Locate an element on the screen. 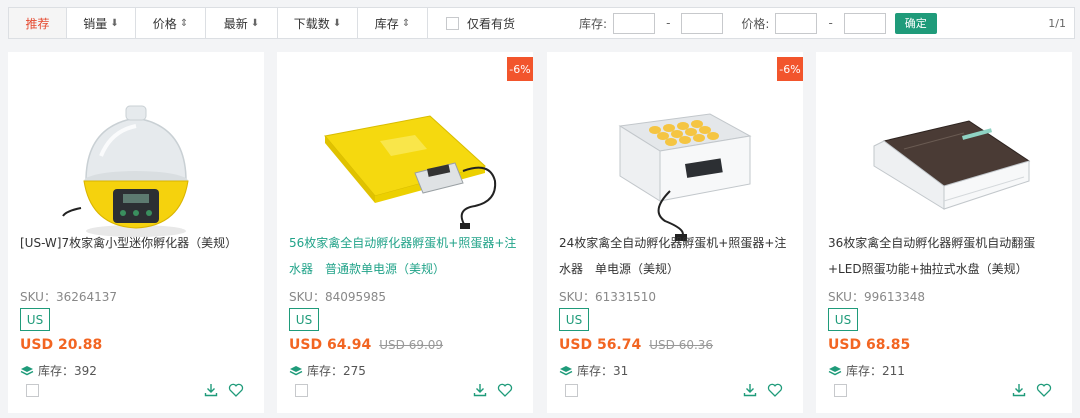 The image size is (1080, 418). stock-count: 库存：392 is located at coordinates (67, 371).